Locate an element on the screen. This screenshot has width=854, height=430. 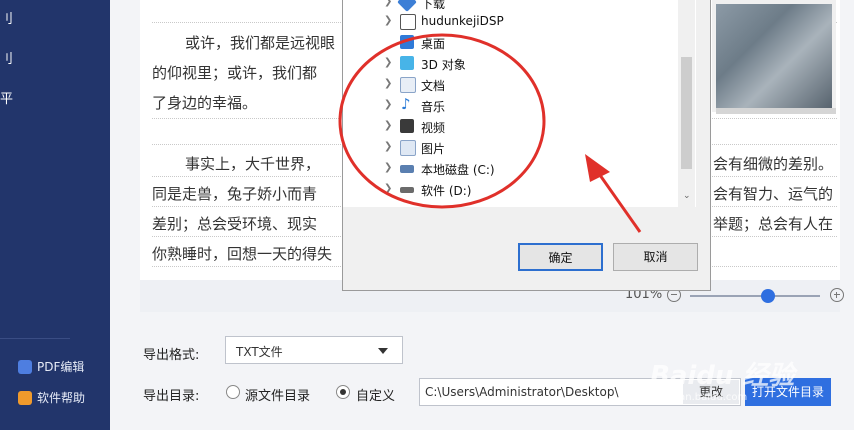
video-icon is located at coordinates (407, 126).